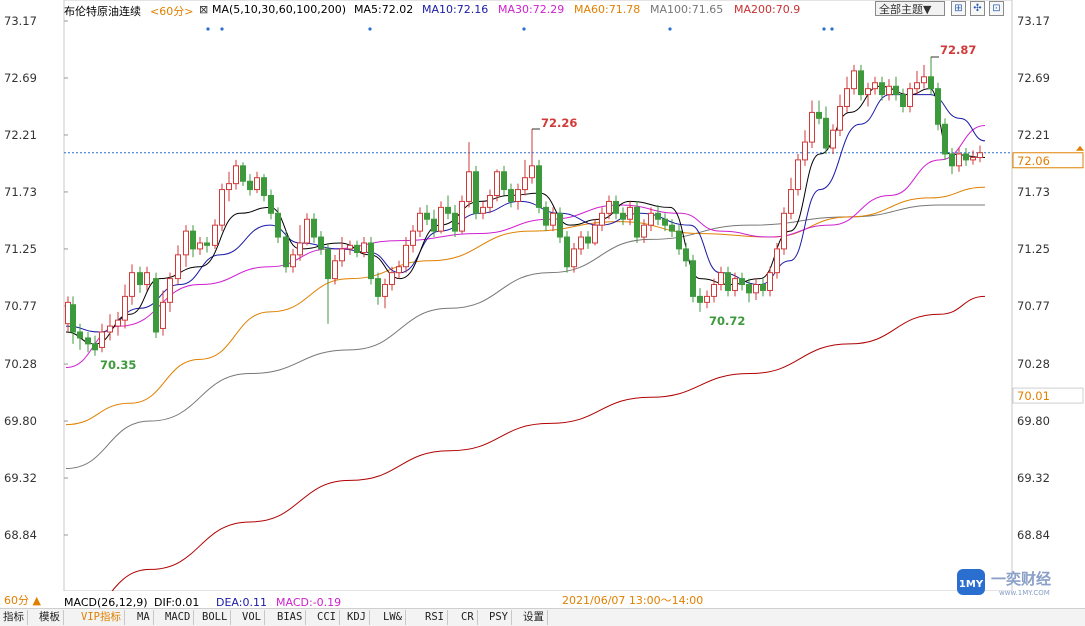 This screenshot has width=1085, height=626. What do you see at coordinates (203, 9) in the screenshot?
I see `ma-settings-icon: ⊠` at bounding box center [203, 9].